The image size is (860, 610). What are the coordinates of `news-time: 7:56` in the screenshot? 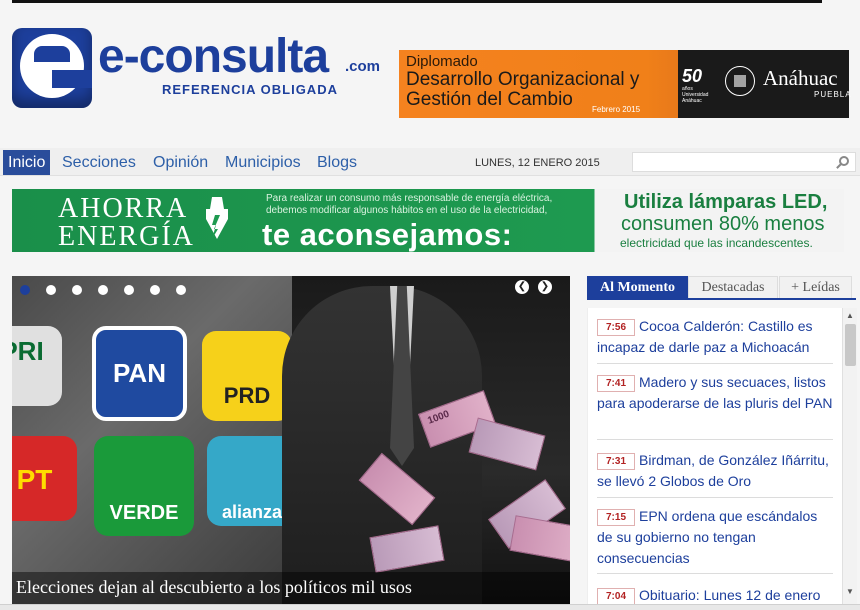 It's located at (616, 327).